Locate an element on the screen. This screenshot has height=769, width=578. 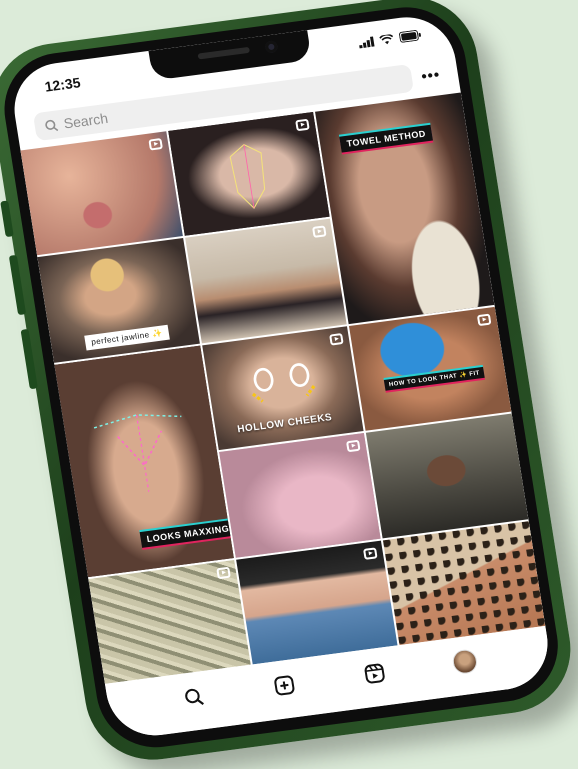
create-tab is located at coordinates (284, 685).